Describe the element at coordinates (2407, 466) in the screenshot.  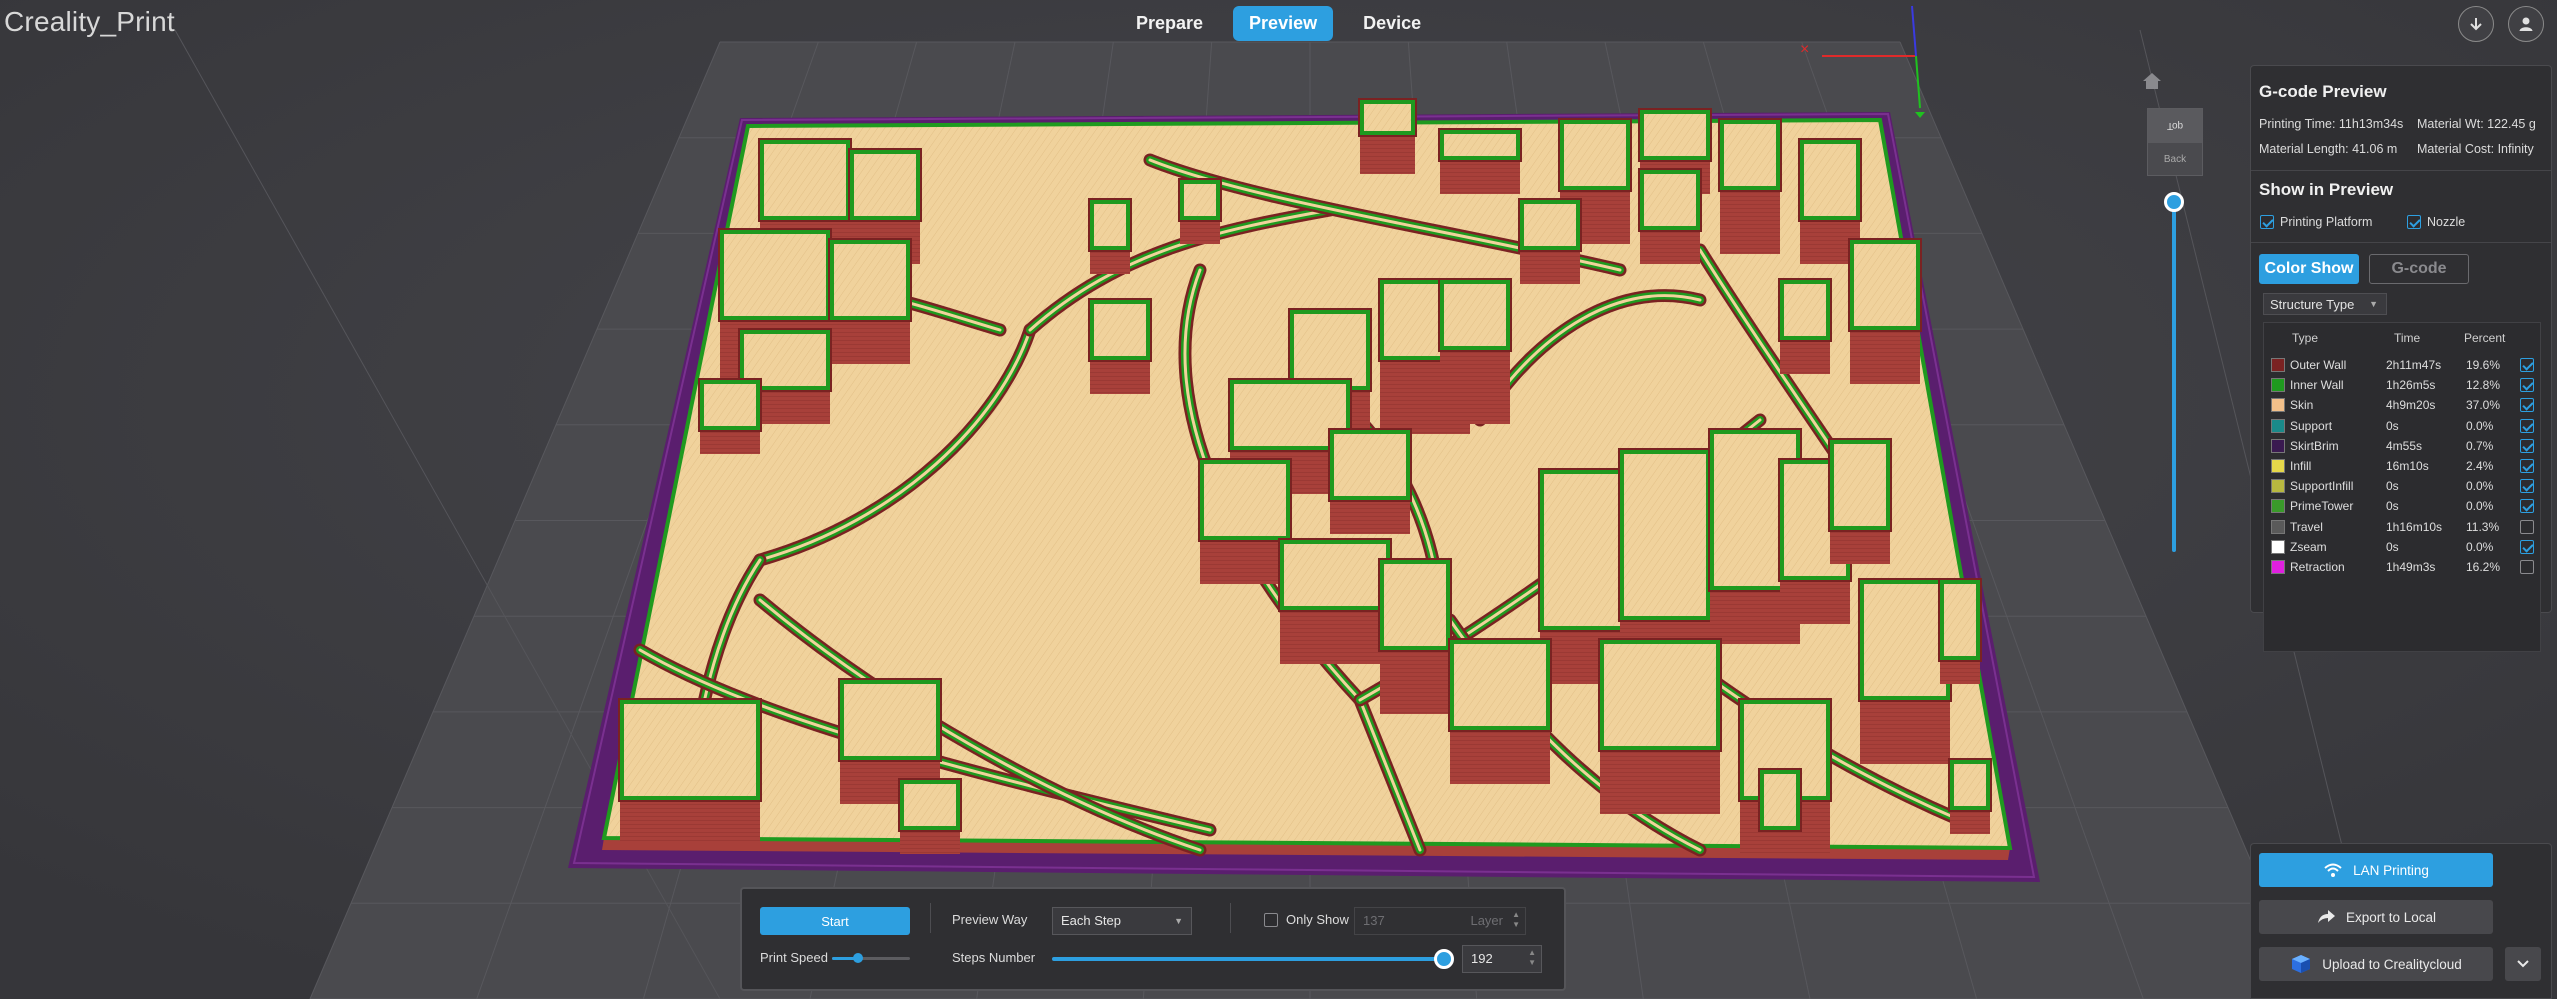
I see `row-time: 16m10s` at that location.